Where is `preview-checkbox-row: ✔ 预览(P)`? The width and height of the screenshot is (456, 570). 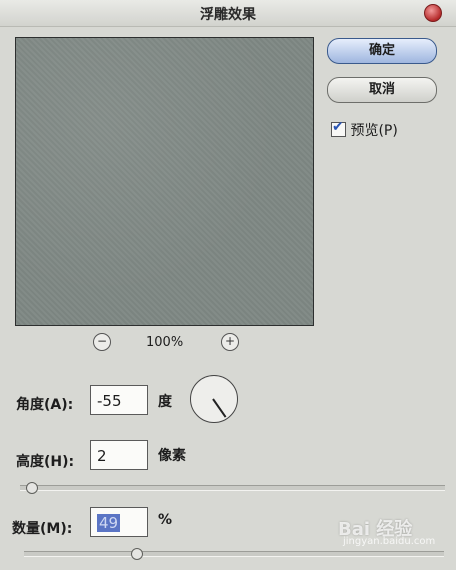 preview-checkbox-row: ✔ 预览(P) is located at coordinates (364, 129).